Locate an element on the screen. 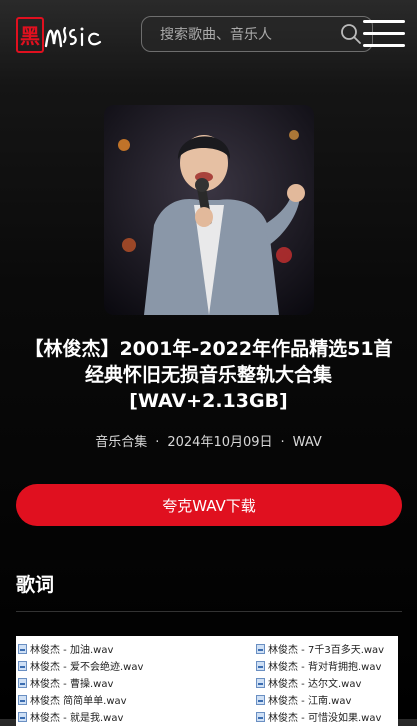  album-cover-image is located at coordinates (209, 210).